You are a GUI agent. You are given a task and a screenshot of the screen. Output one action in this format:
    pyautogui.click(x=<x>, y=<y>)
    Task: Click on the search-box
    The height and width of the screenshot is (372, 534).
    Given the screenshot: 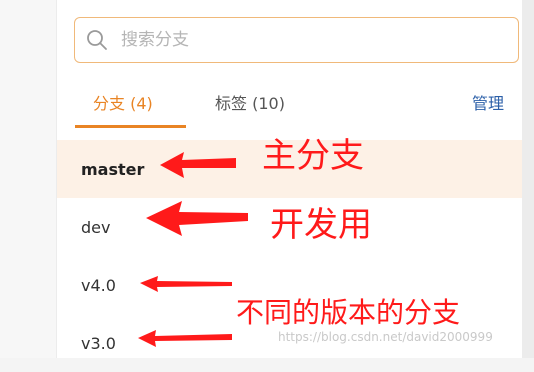 What is the action you would take?
    pyautogui.click(x=296, y=40)
    